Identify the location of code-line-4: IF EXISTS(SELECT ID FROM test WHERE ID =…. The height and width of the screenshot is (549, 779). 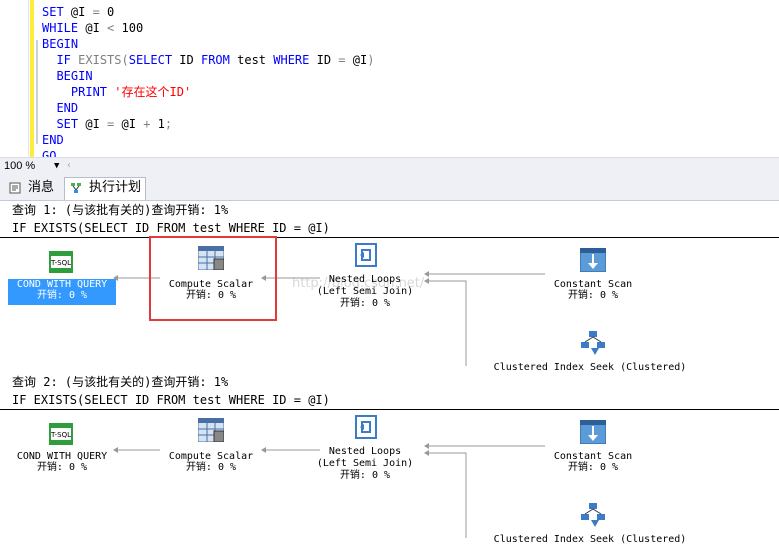
(208, 60).